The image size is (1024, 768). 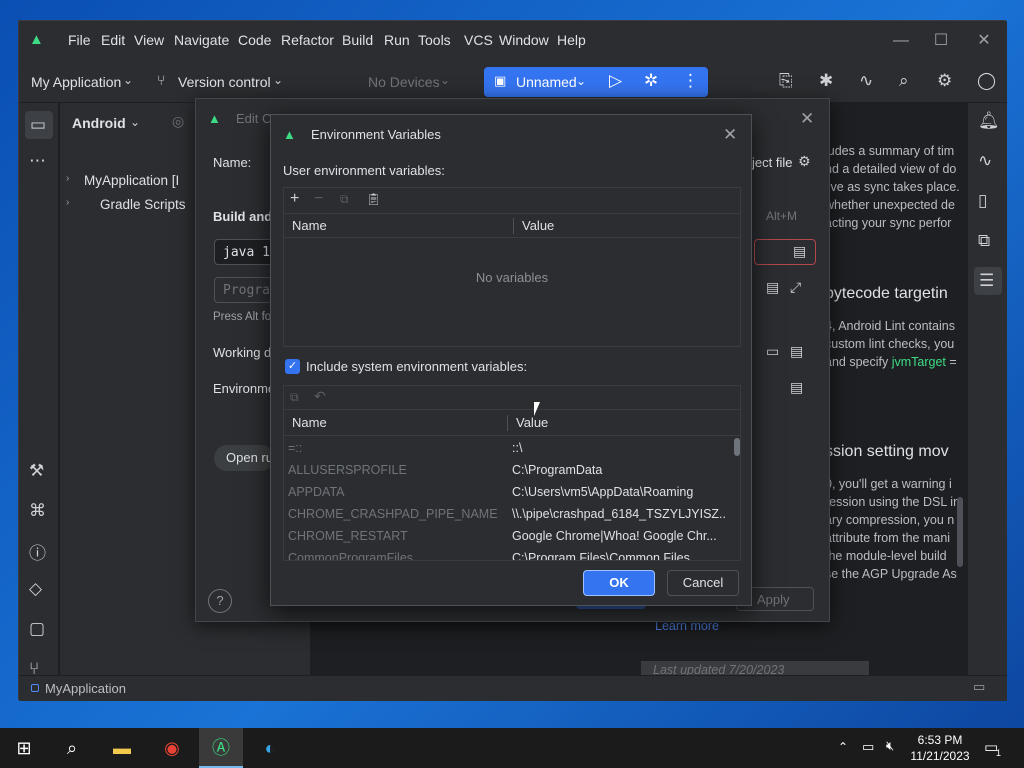 I want to click on gem-icon: ◇, so click(x=35, y=589).